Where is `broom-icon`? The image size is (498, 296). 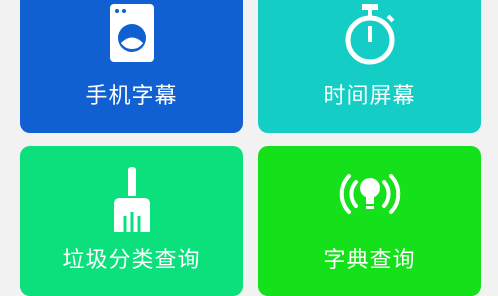 broom-icon is located at coordinates (131, 199).